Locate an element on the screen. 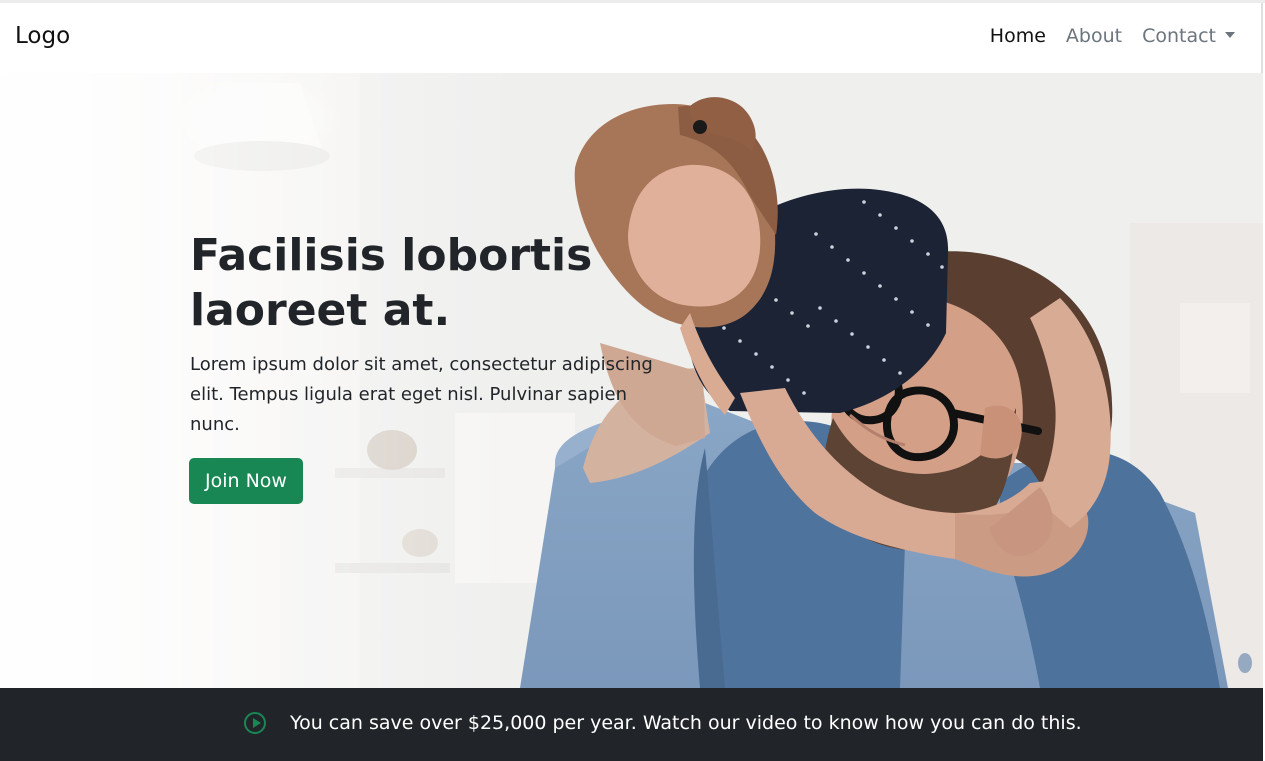  nav-about: About is located at coordinates (1094, 36).